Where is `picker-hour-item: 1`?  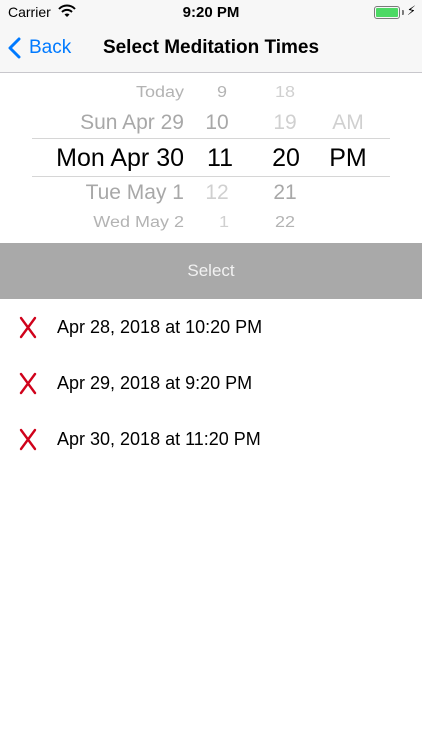
picker-hour-item: 1 is located at coordinates (224, 223).